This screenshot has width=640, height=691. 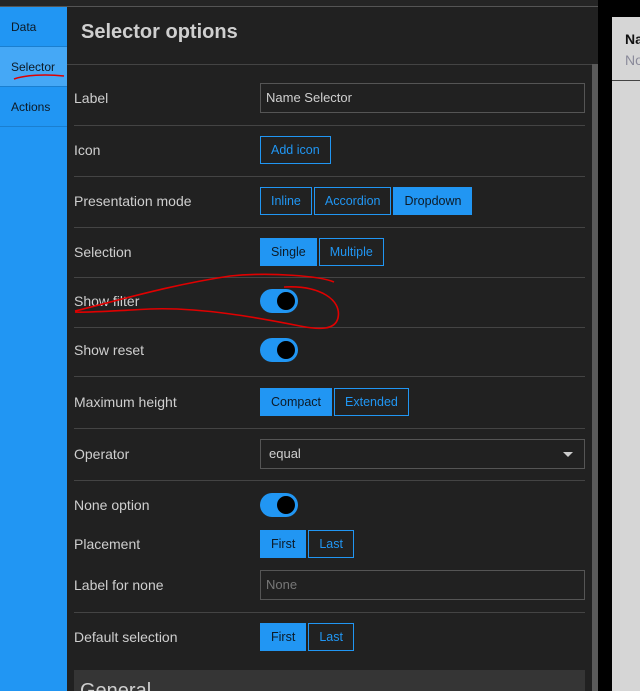 What do you see at coordinates (295, 150) in the screenshot?
I see `add-icon-button: Add icon` at bounding box center [295, 150].